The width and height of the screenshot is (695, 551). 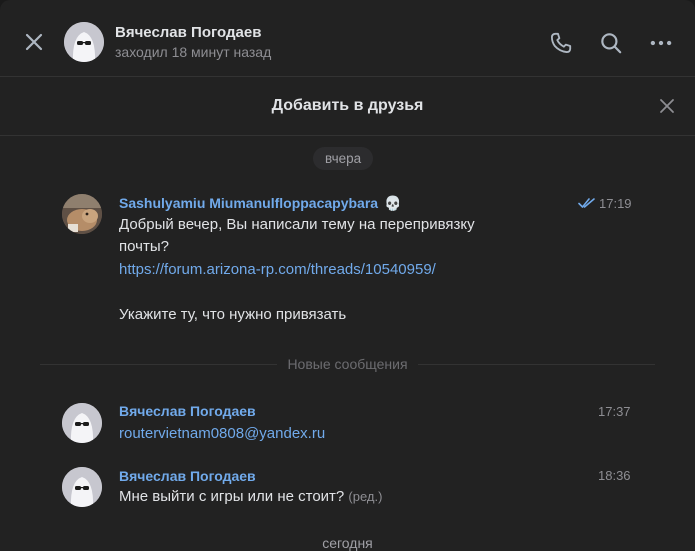 What do you see at coordinates (233, 314) in the screenshot?
I see `message-text: Укажите ту, что нужно привязать` at bounding box center [233, 314].